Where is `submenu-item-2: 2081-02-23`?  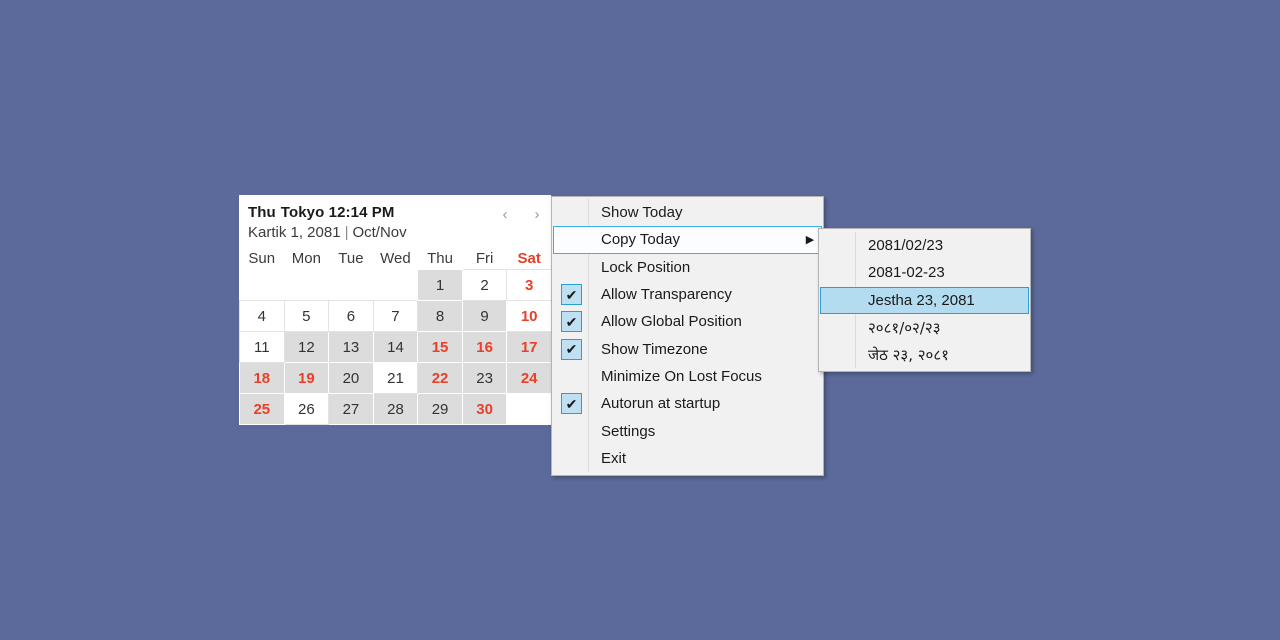
submenu-item-2: 2081-02-23 is located at coordinates (924, 272).